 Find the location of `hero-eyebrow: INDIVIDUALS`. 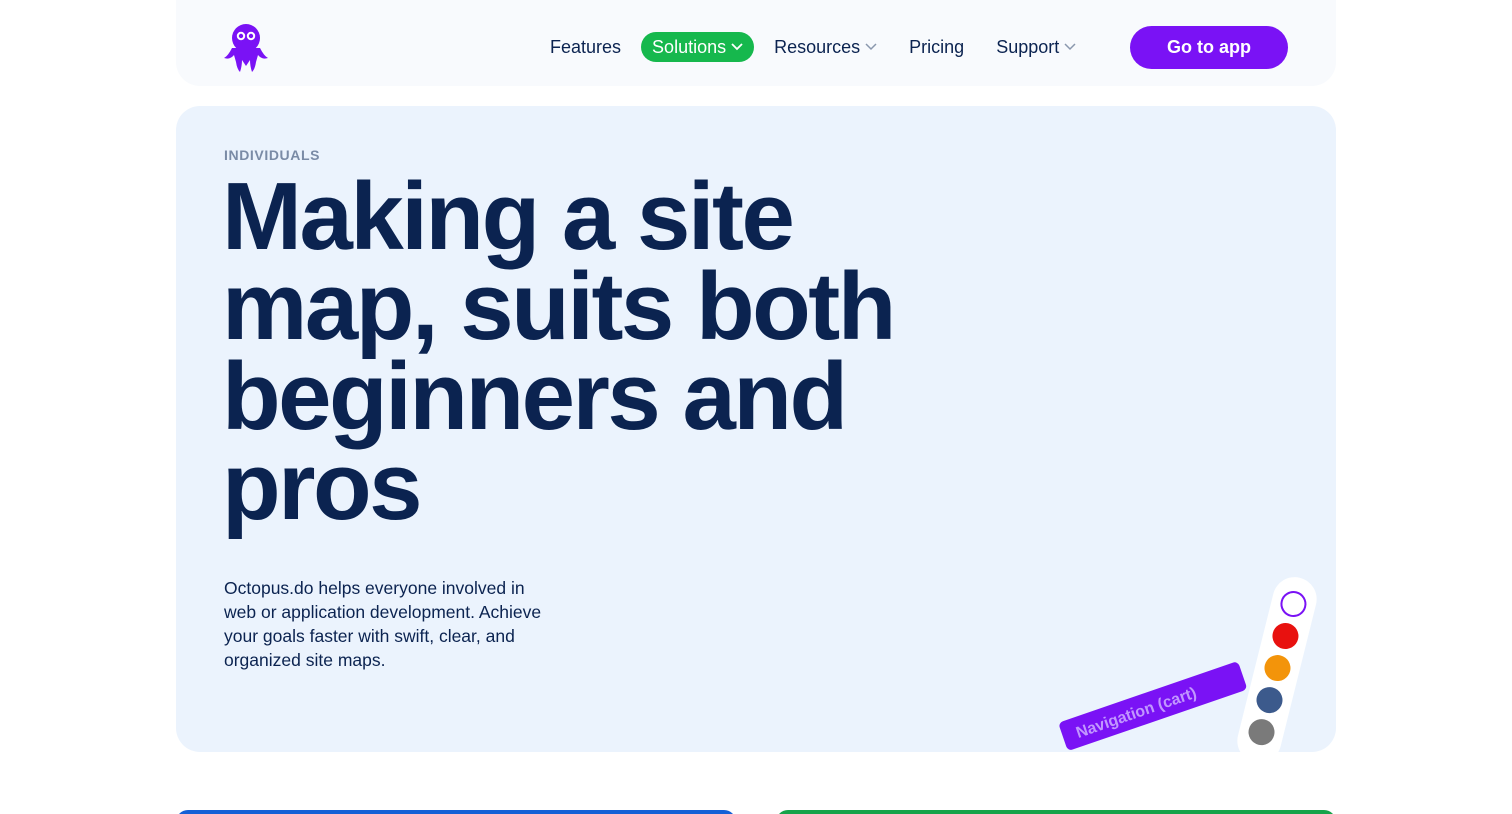

hero-eyebrow: INDIVIDUALS is located at coordinates (272, 155).